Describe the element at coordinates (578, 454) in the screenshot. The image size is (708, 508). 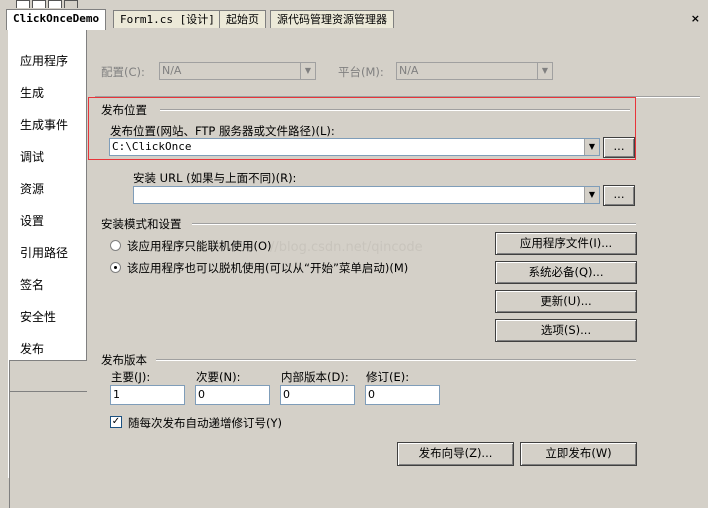
I see `publish-now-button: 立即发布(W)` at that location.